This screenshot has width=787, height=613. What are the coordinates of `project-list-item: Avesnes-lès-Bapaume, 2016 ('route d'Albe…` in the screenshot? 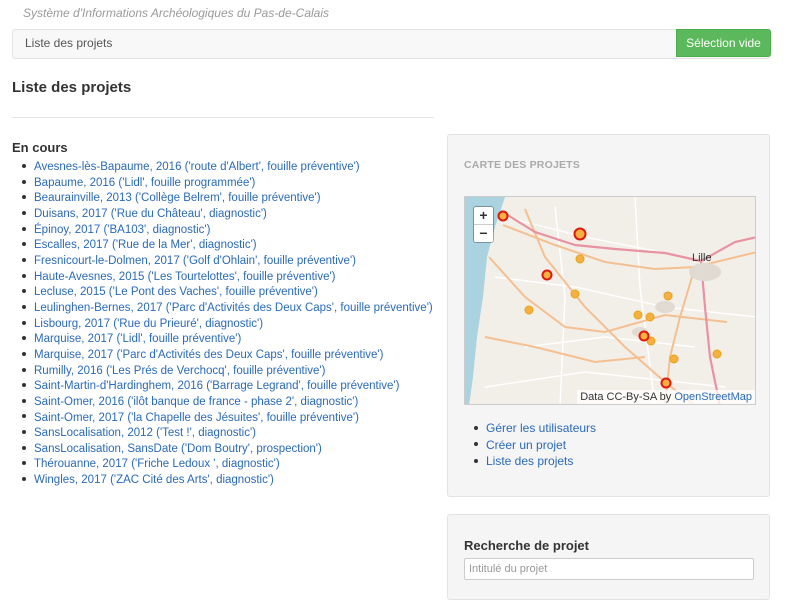 It's located at (223, 168).